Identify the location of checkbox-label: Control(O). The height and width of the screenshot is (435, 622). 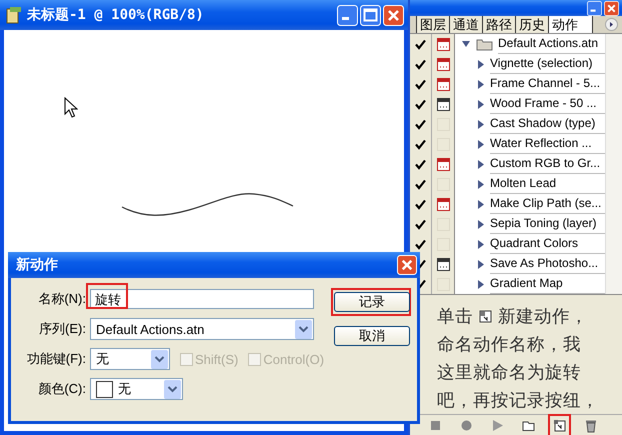
(293, 359).